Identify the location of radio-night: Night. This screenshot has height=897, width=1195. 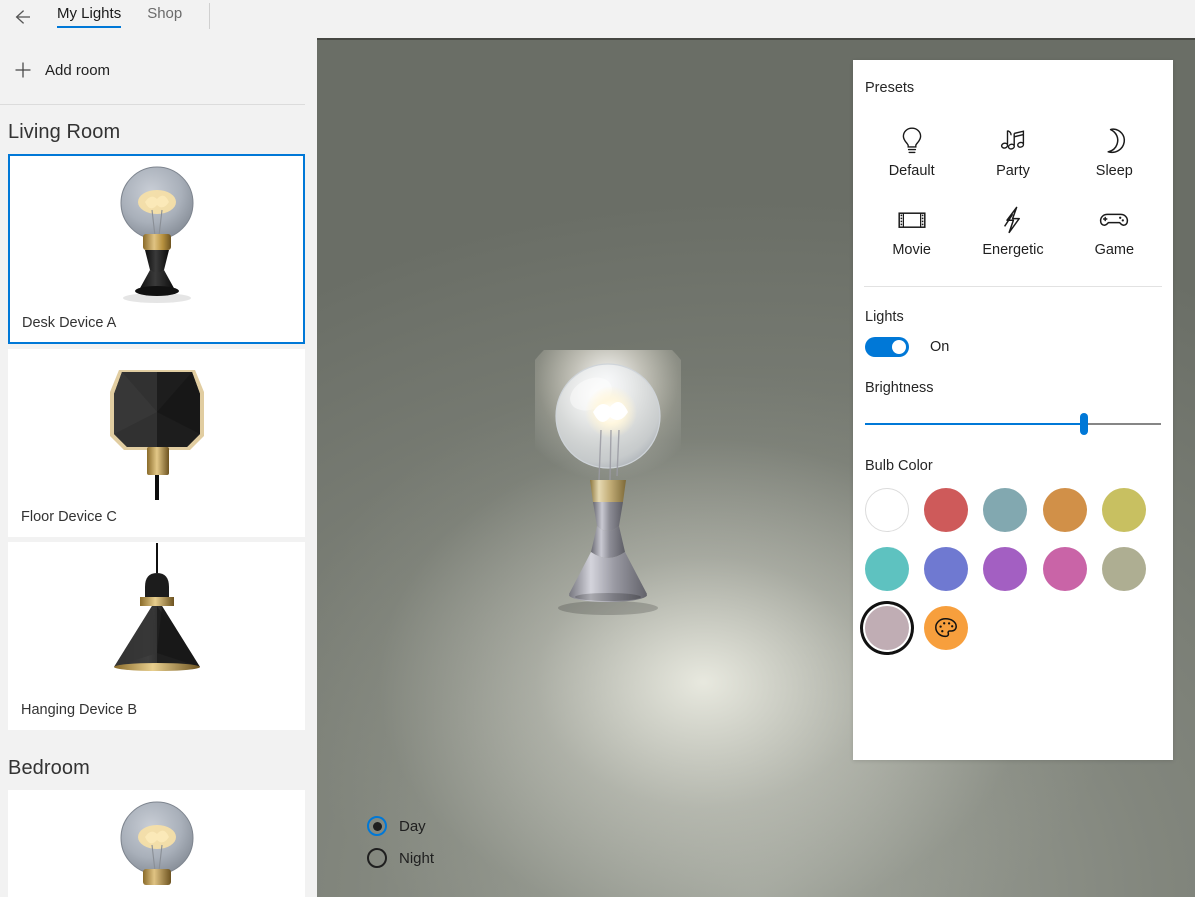
(400, 858).